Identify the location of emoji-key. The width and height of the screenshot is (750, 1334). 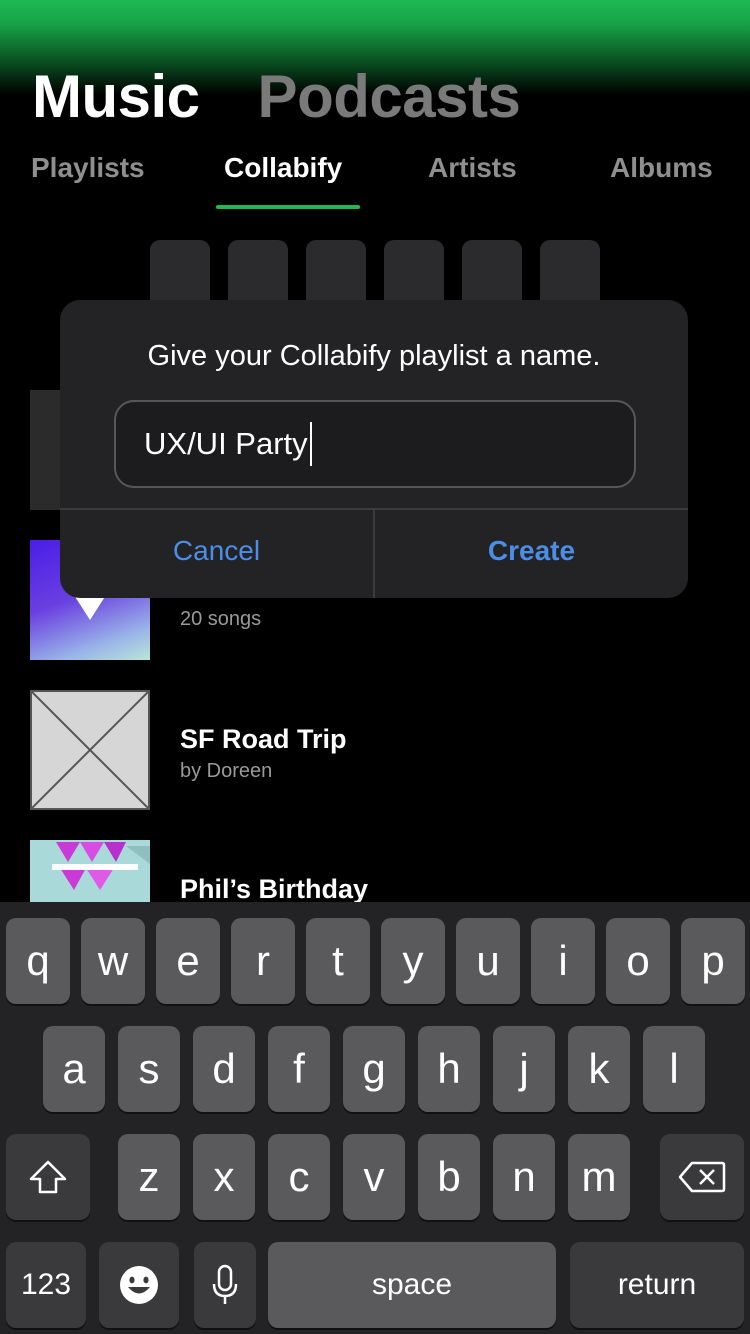
(139, 1285).